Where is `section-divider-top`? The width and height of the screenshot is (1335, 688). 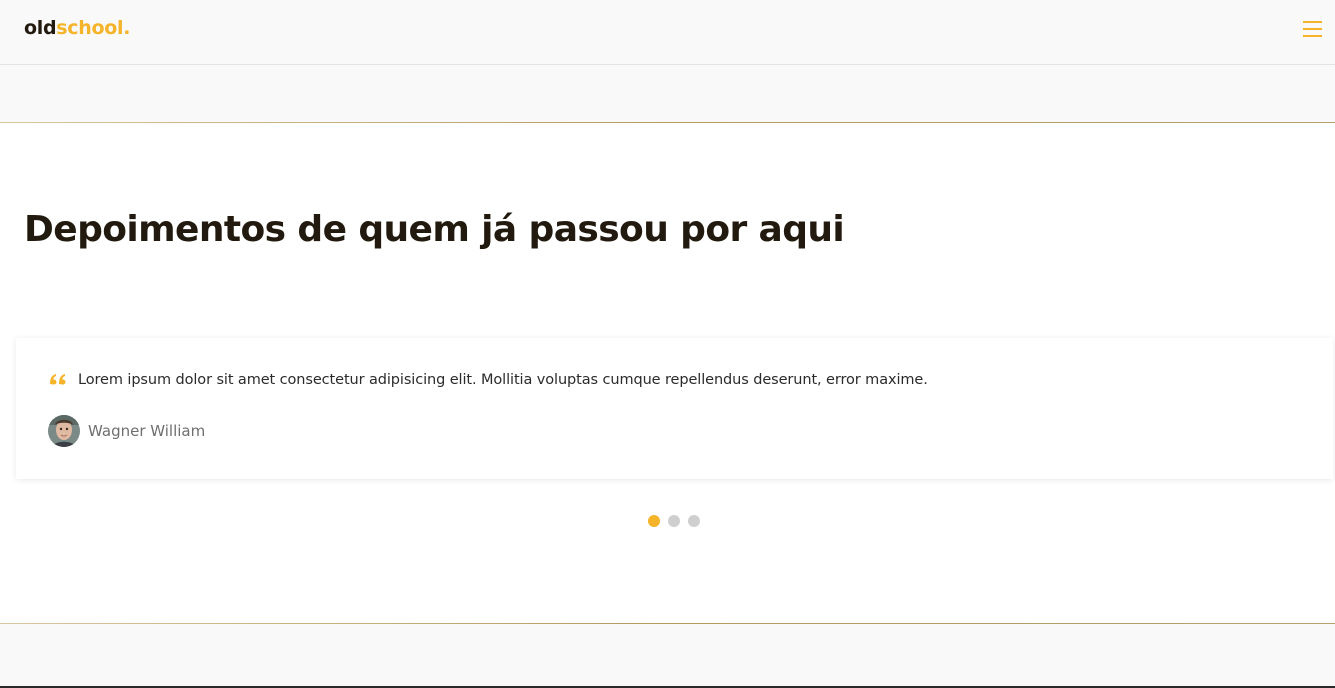 section-divider-top is located at coordinates (667, 122).